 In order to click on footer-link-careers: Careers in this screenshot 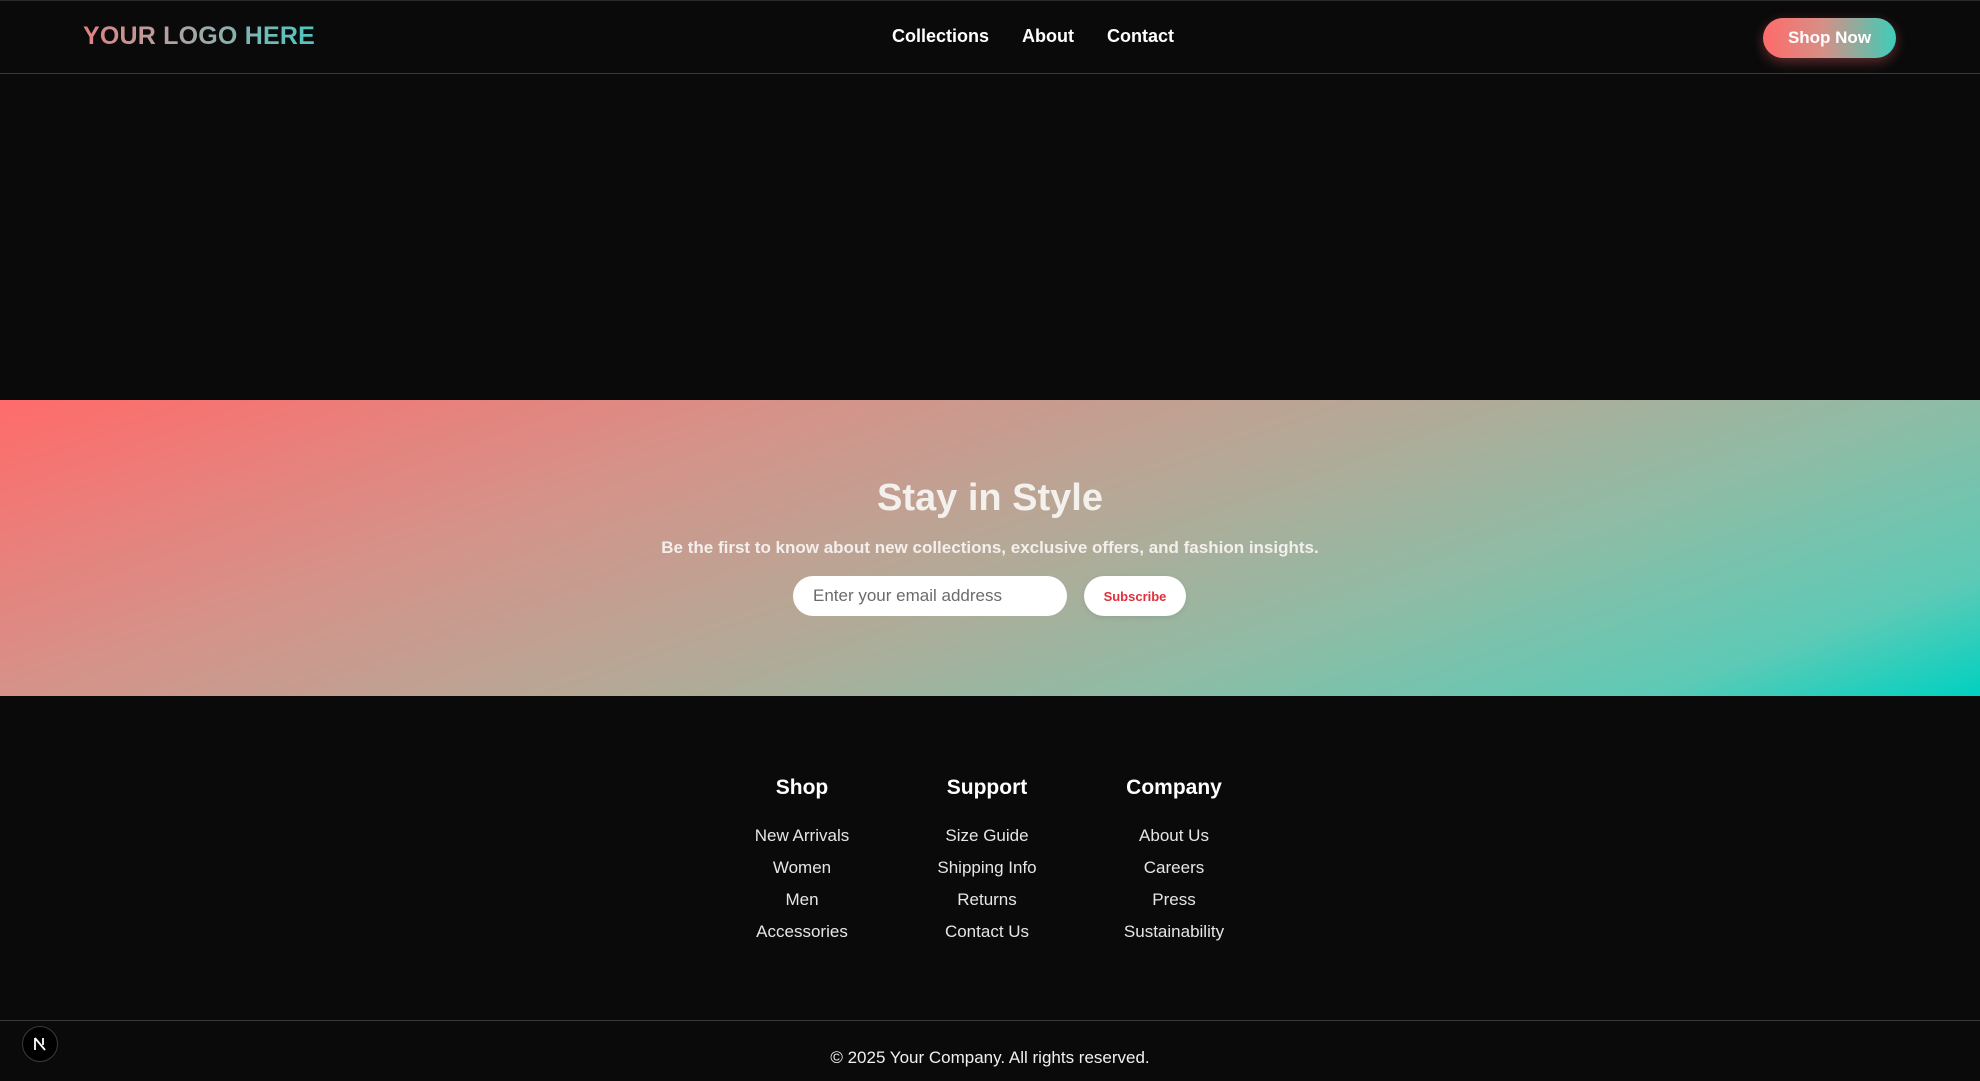, I will do `click(1174, 868)`.